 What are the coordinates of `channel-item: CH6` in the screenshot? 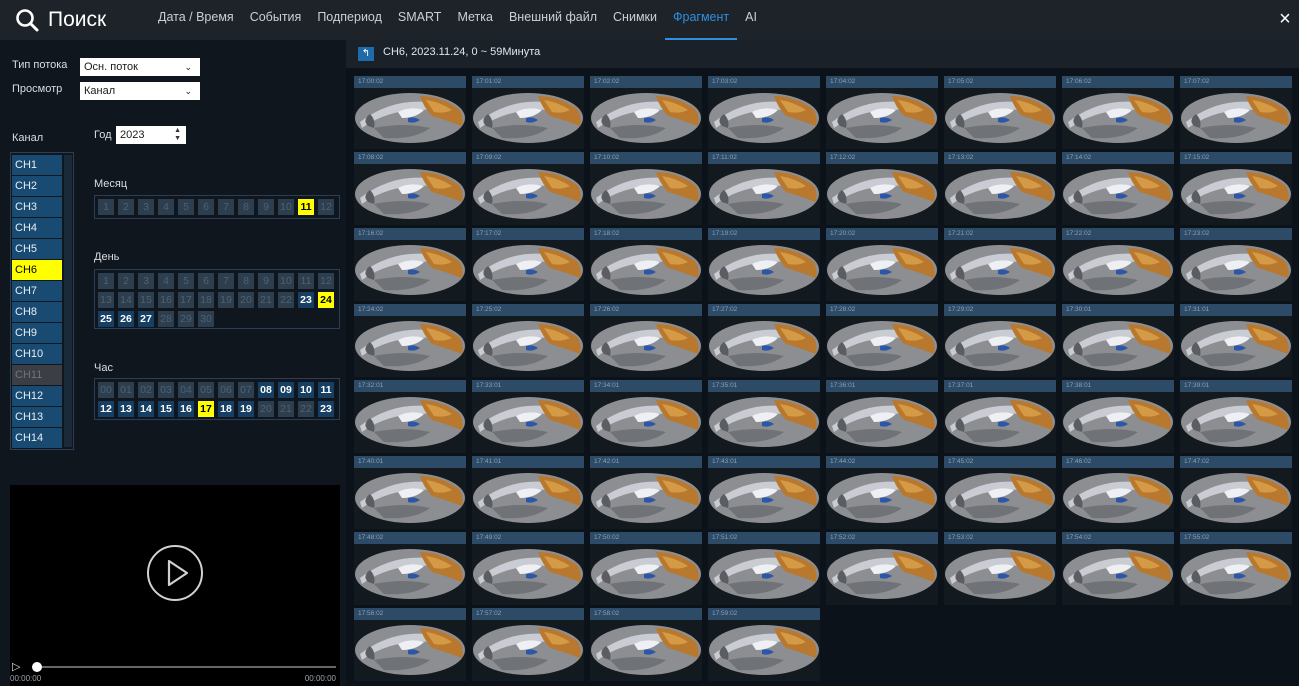 It's located at (37, 270).